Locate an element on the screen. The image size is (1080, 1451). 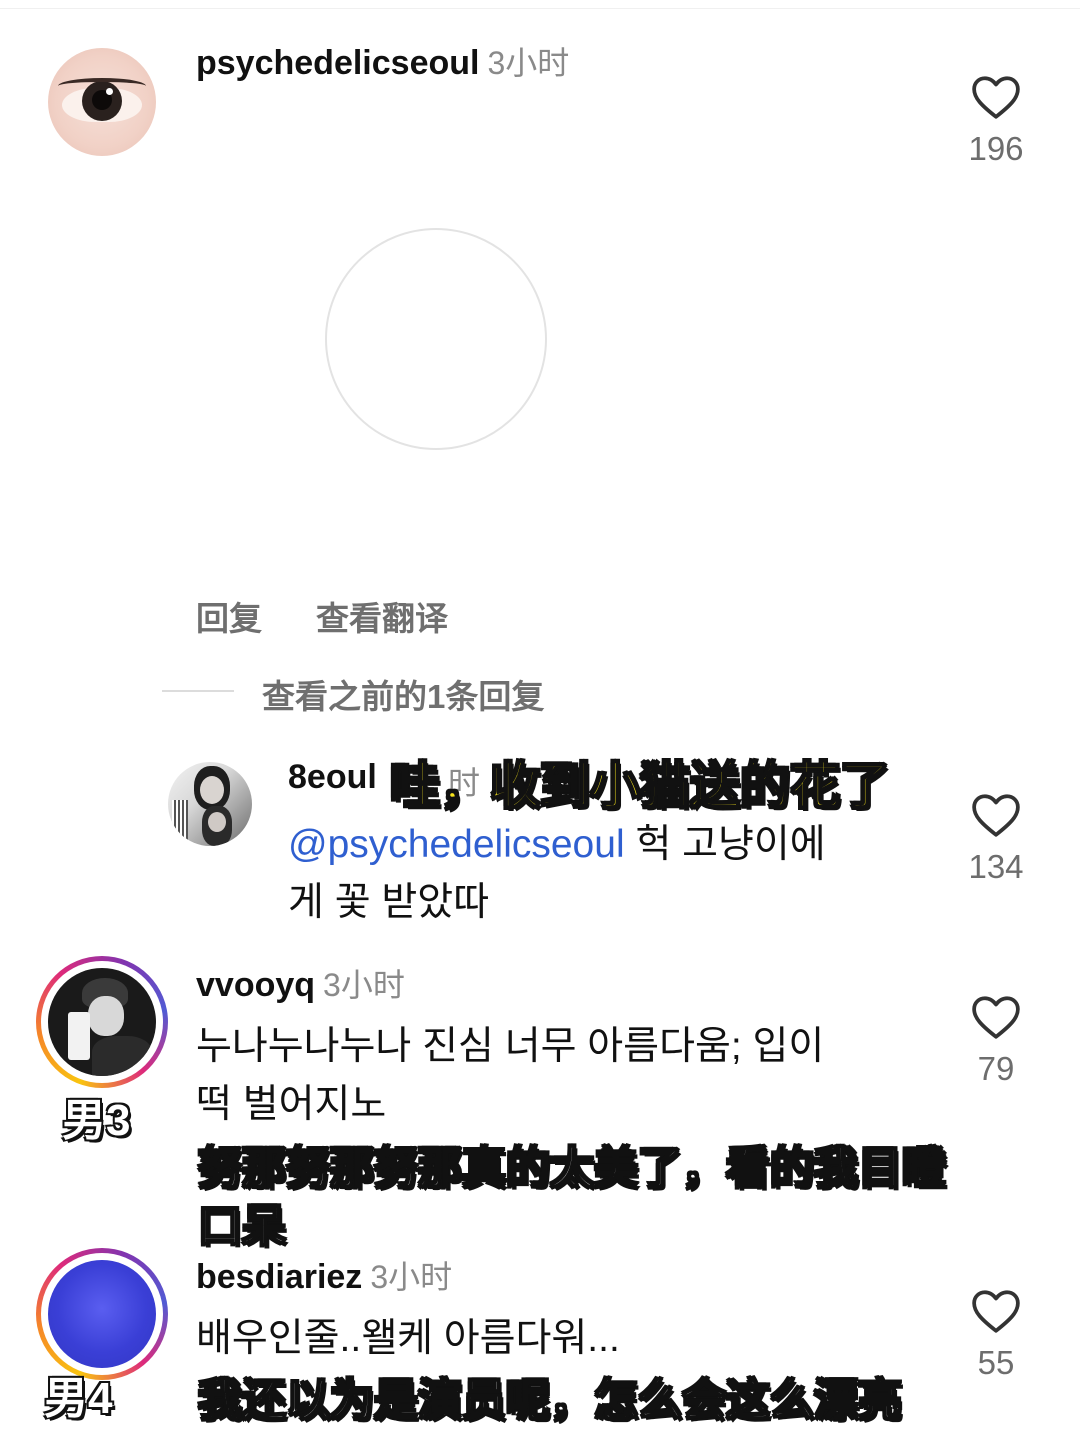
view-previous-replies: 查看之前的1条回复 is located at coordinates (403, 694).